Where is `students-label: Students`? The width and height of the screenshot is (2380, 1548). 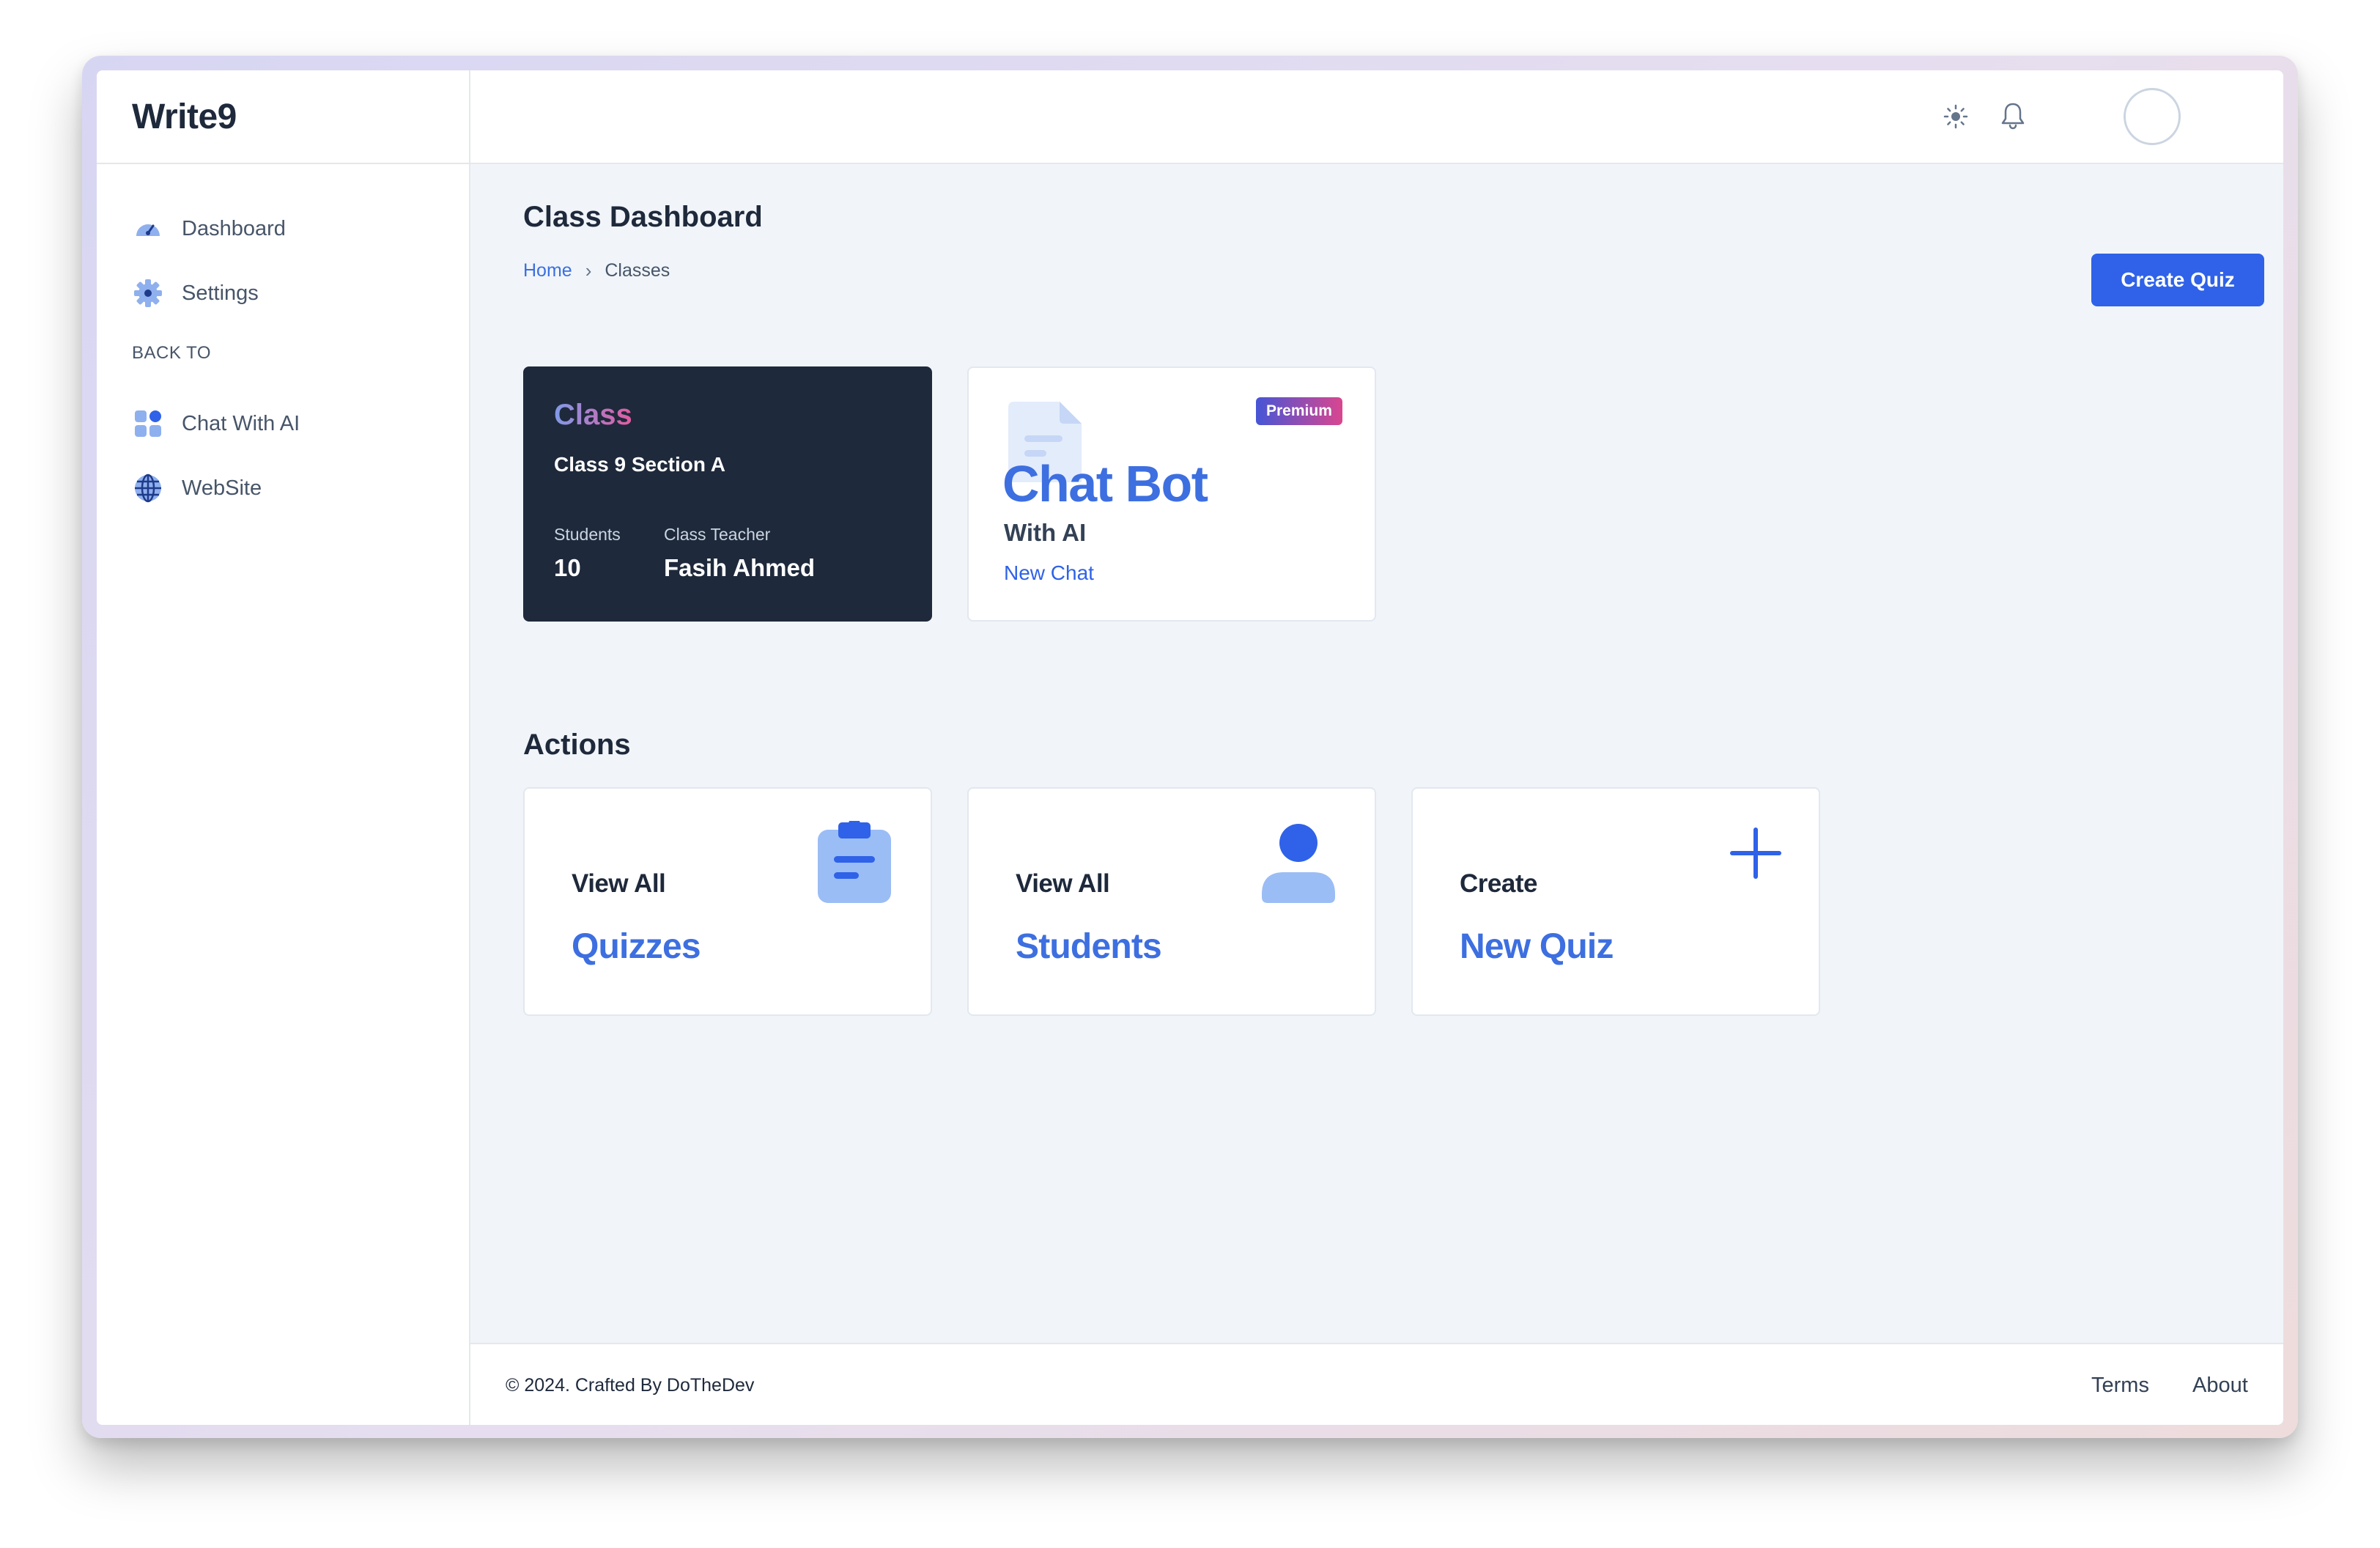 students-label: Students is located at coordinates (587, 534).